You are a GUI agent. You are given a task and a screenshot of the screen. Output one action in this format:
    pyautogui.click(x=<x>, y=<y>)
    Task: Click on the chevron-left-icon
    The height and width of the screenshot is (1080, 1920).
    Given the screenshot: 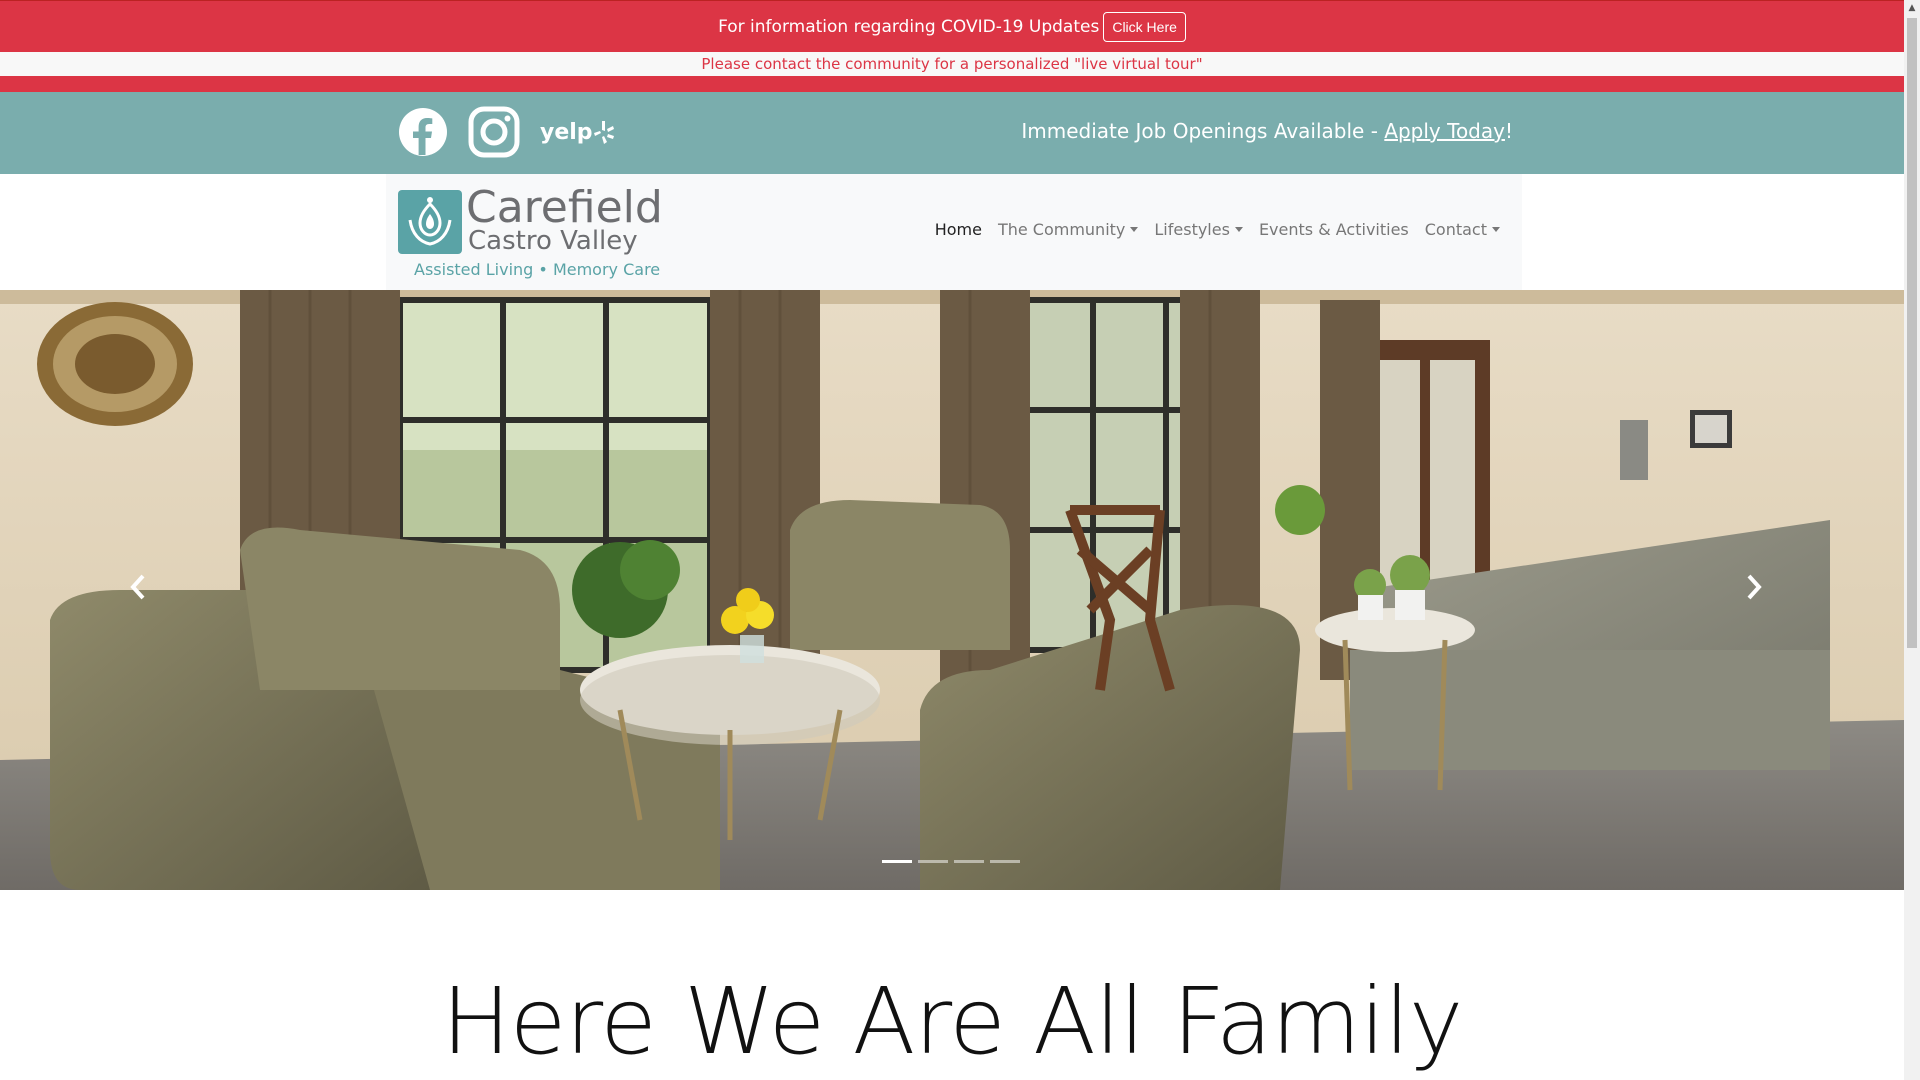 What is the action you would take?
    pyautogui.click(x=137, y=587)
    